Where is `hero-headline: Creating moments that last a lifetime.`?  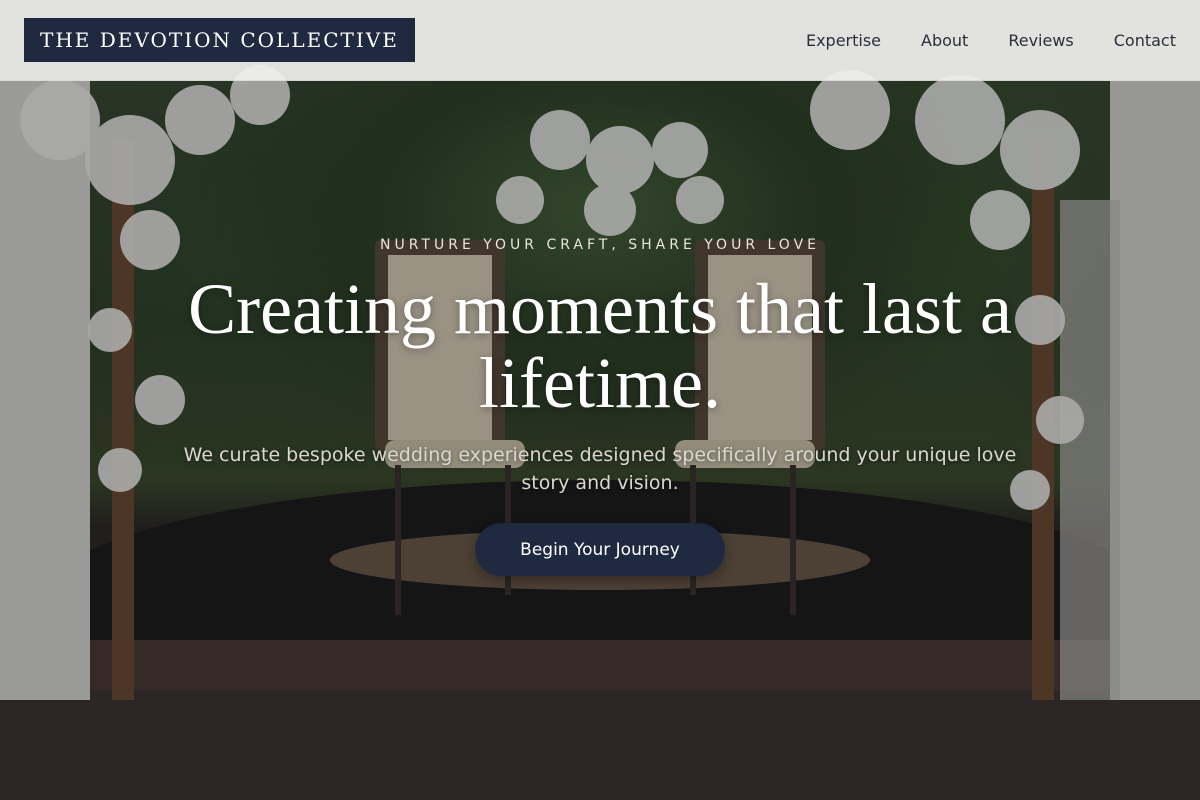
hero-headline: Creating moments that last a lifetime. is located at coordinates (600, 346).